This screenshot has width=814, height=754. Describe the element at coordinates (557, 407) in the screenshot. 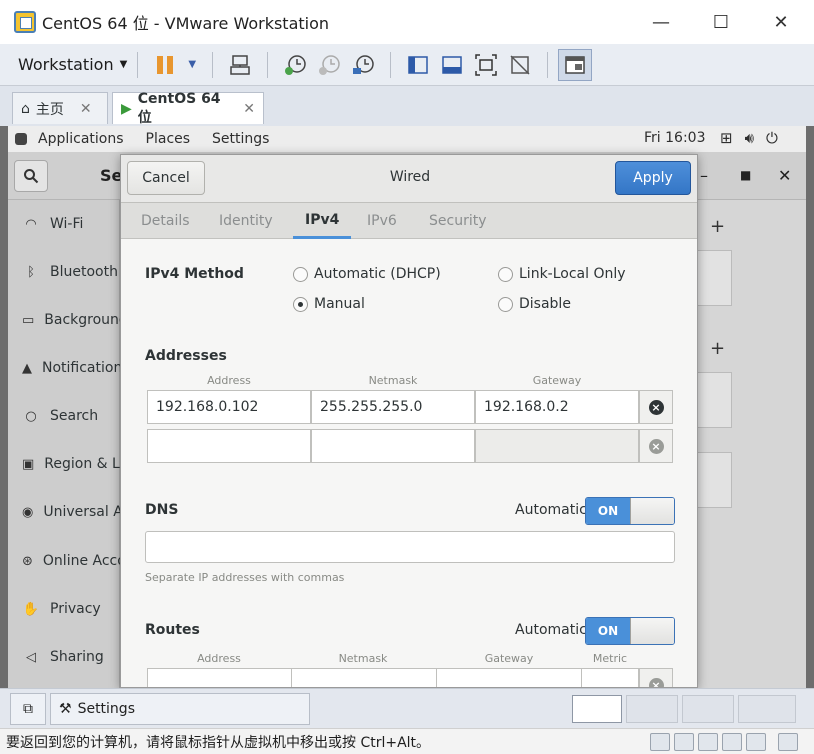

I see `gateway-input: 192.168.0.2` at that location.